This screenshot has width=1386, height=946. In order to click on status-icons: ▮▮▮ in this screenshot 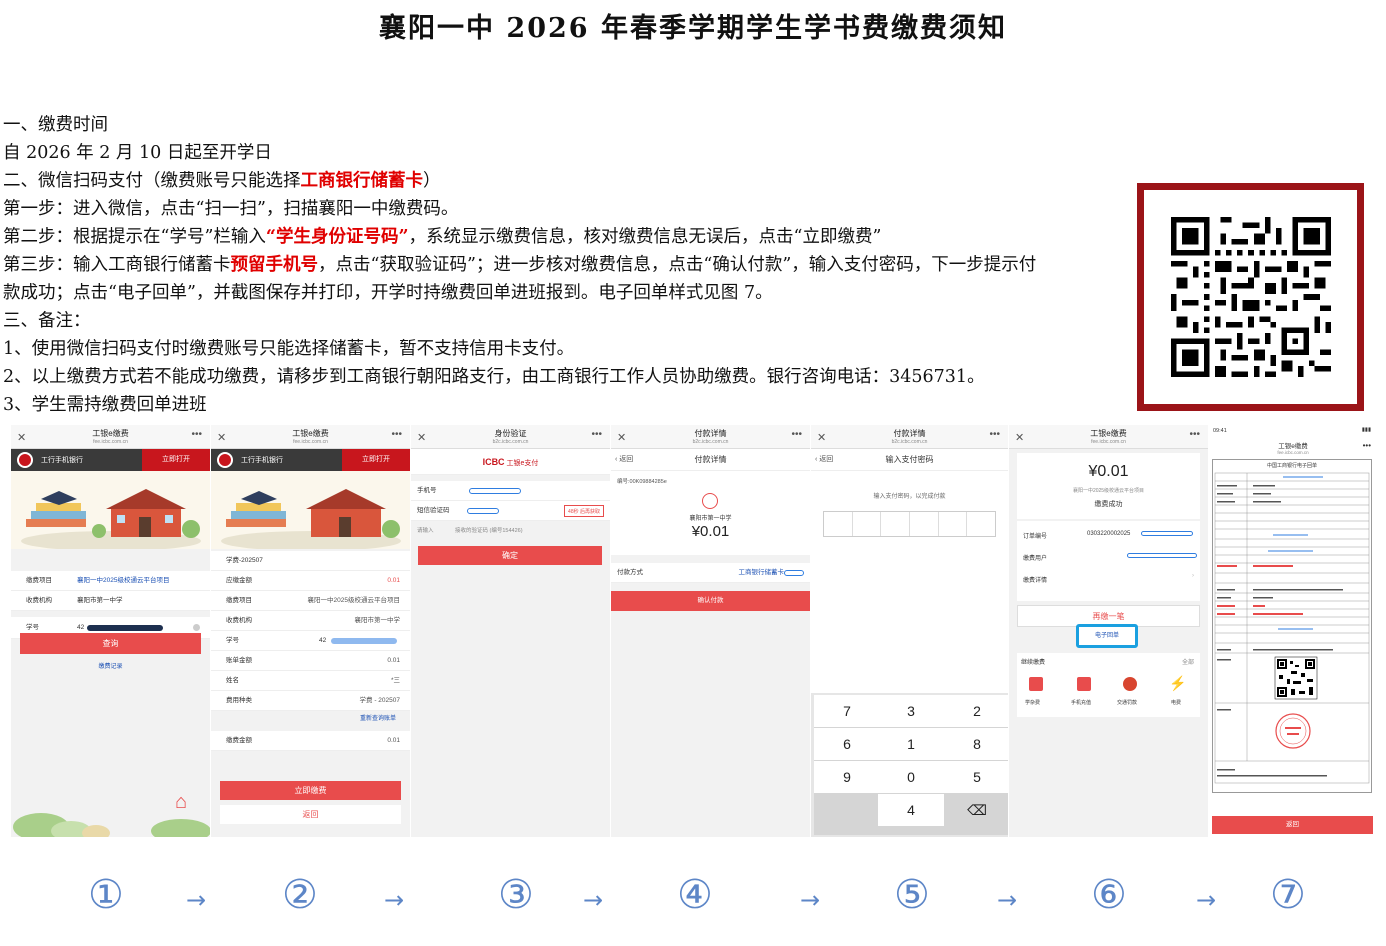, I will do `click(1366, 430)`.